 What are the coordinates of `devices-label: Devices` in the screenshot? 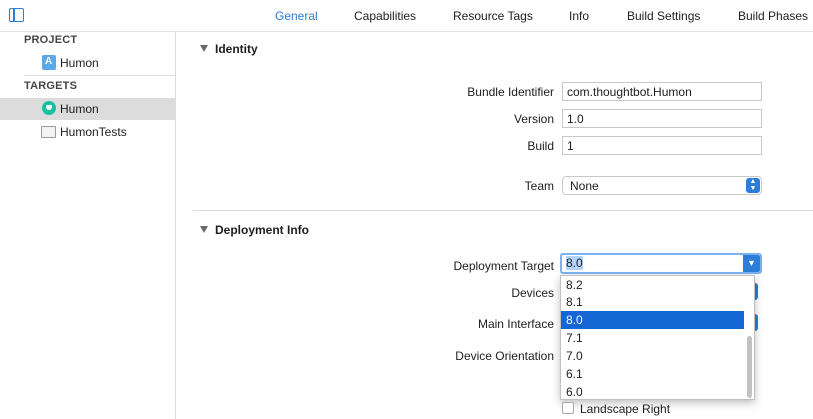 It's located at (532, 293).